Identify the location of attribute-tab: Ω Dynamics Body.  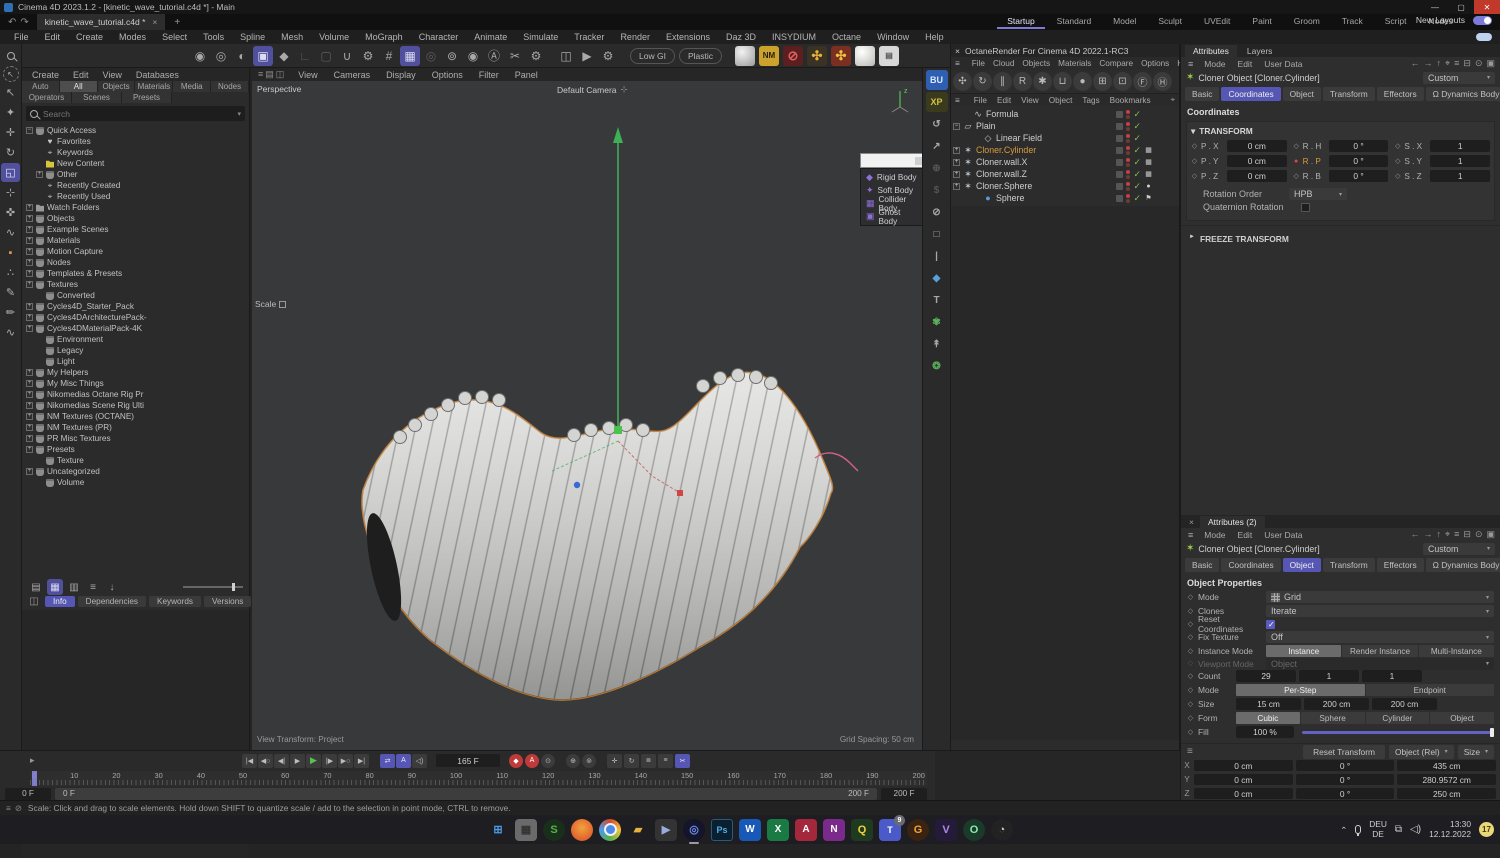
(1462, 565).